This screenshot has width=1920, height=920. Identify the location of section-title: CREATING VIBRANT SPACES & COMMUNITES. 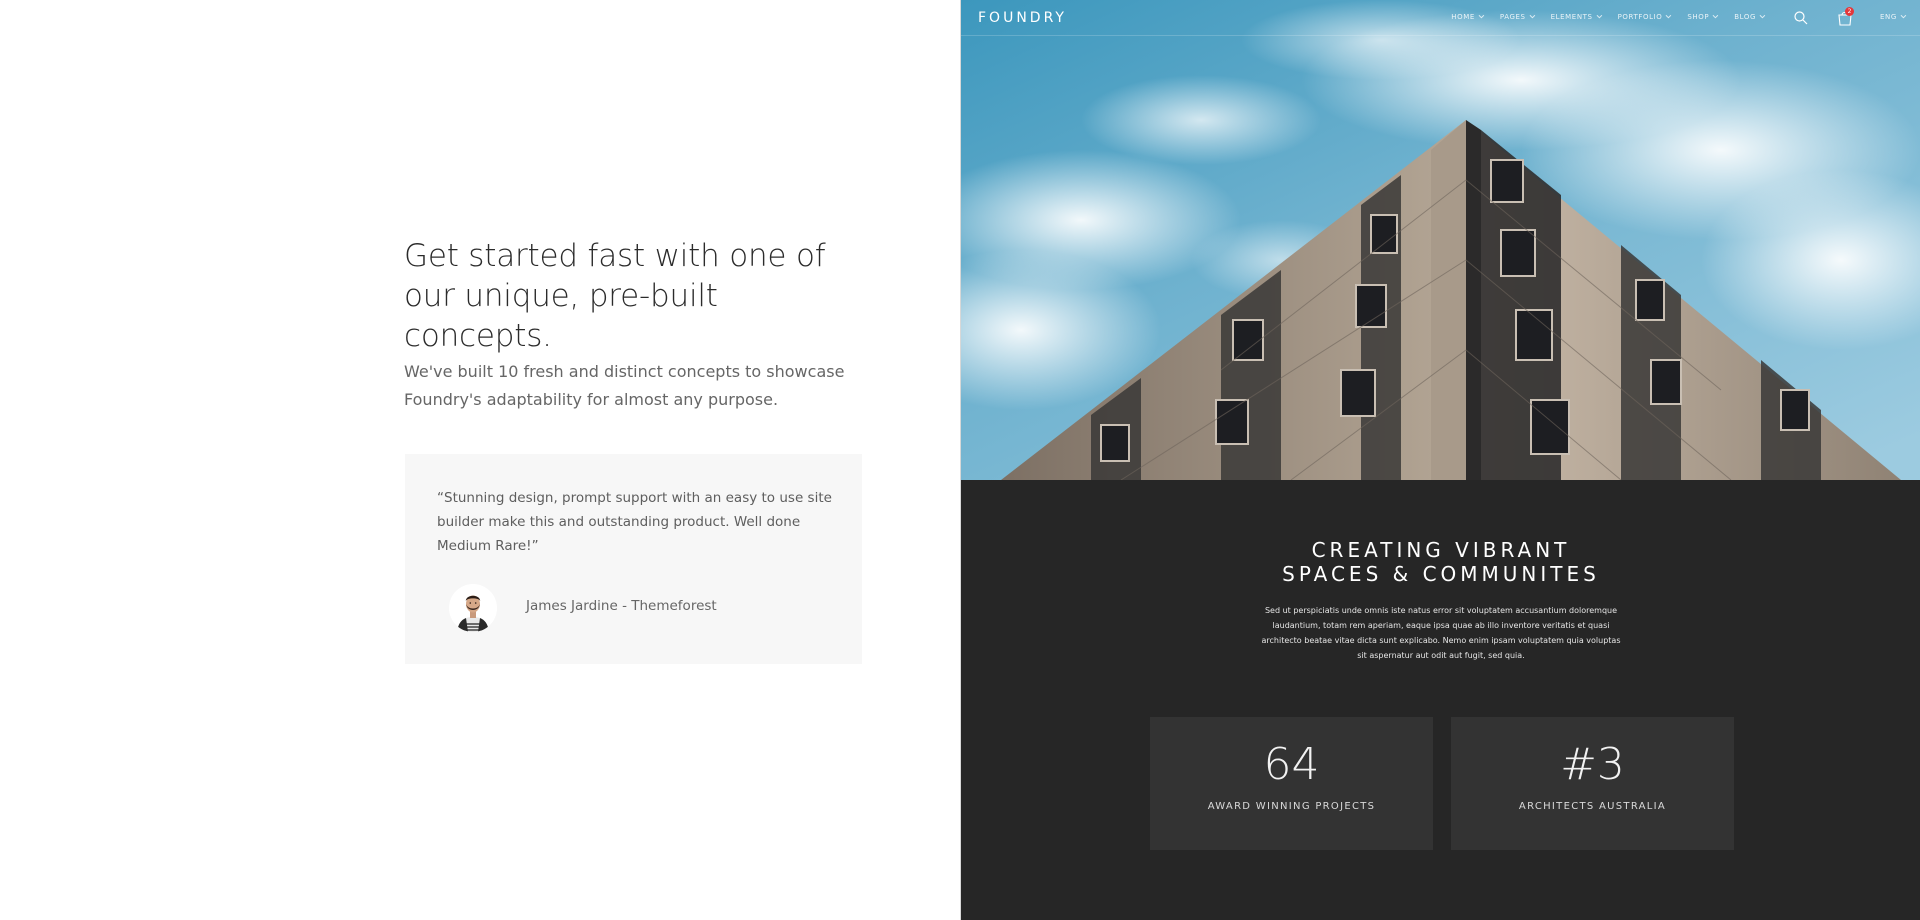
(1440, 562).